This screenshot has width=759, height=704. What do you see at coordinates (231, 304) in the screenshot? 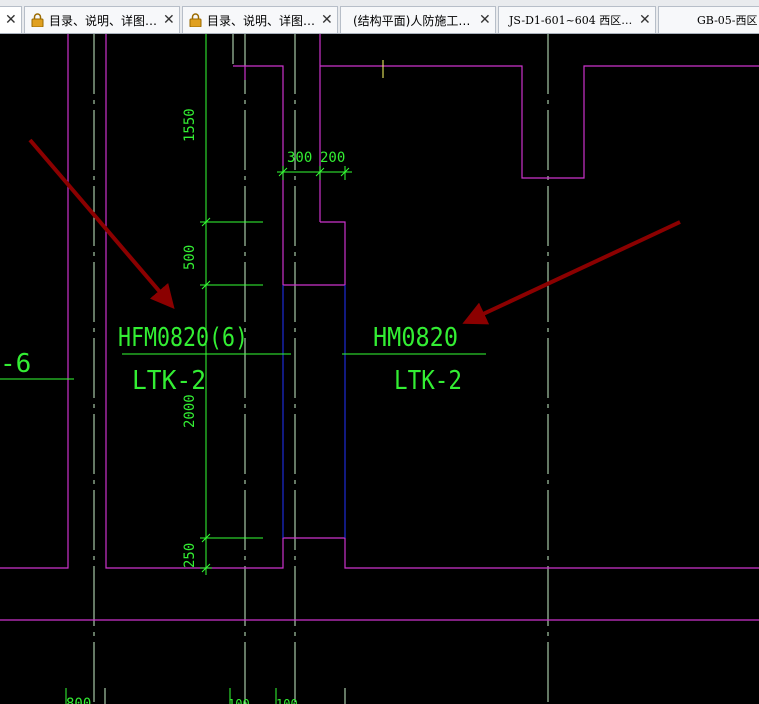
I see `vertical-dimension-chain` at bounding box center [231, 304].